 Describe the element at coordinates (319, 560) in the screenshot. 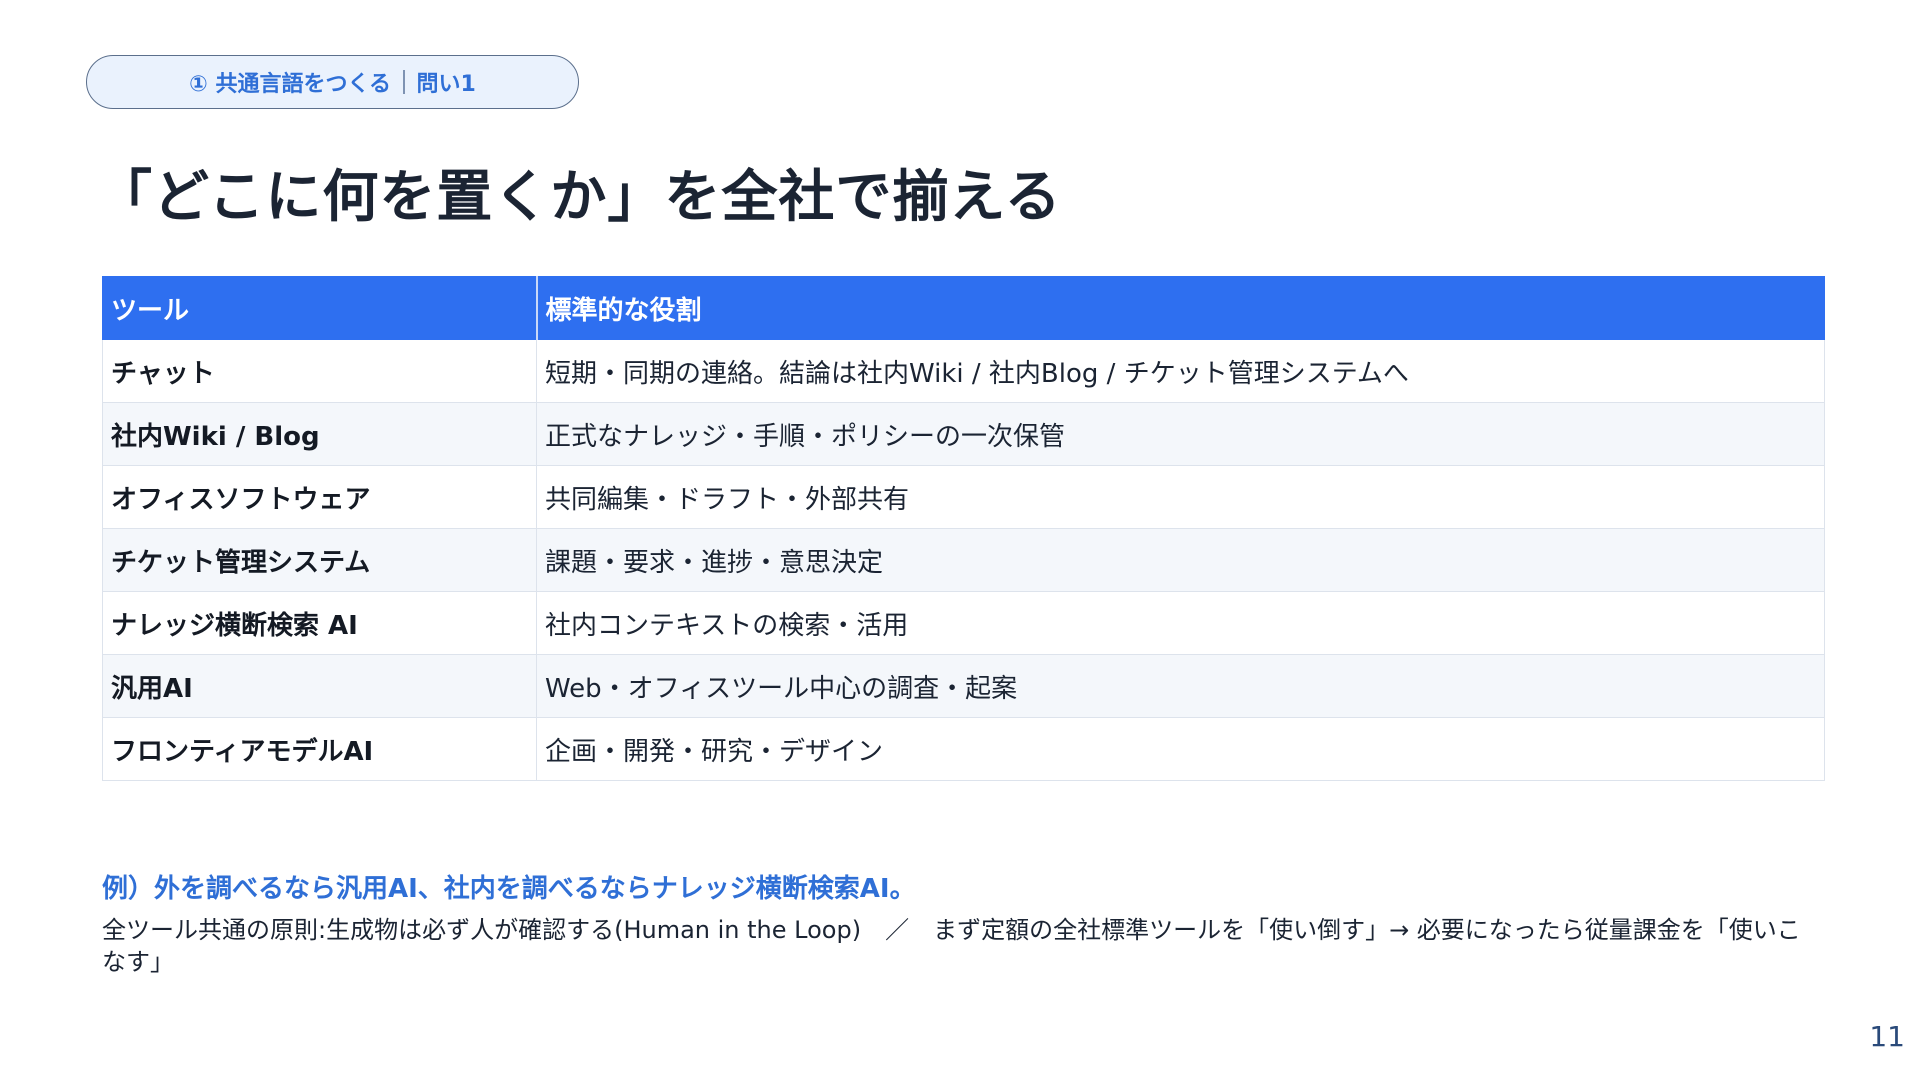

I see `tool-cell: チケット管理システム` at that location.